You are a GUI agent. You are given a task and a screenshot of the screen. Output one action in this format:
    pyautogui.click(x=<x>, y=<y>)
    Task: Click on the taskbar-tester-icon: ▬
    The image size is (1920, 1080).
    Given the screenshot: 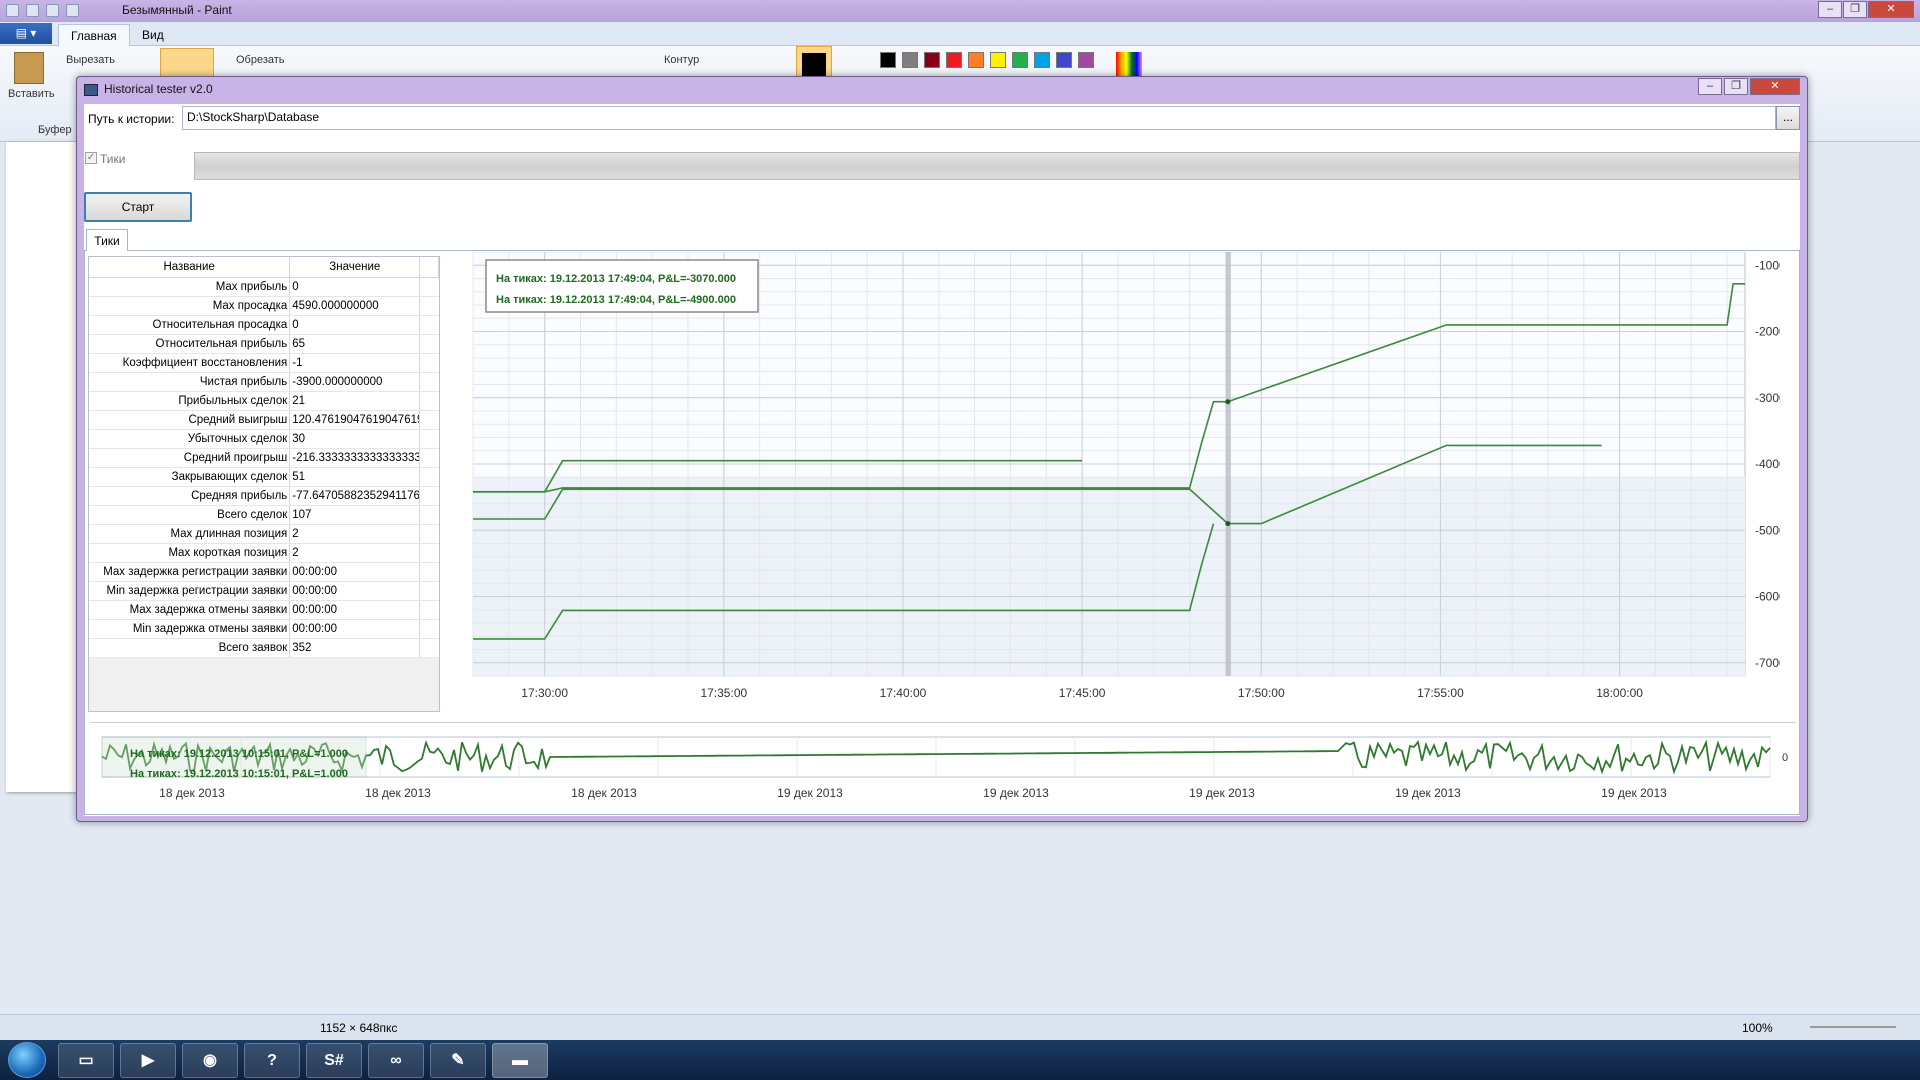 What is the action you would take?
    pyautogui.click(x=520, y=1060)
    